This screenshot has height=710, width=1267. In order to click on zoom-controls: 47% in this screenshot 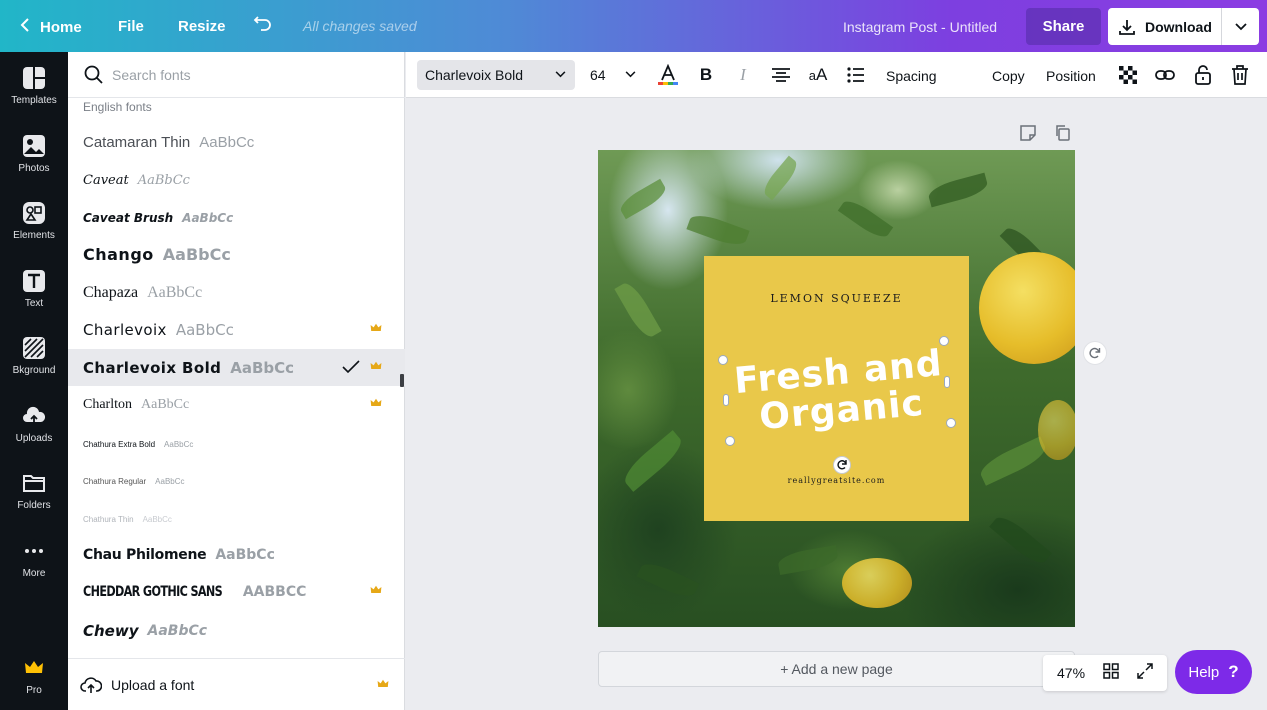, I will do `click(1105, 673)`.